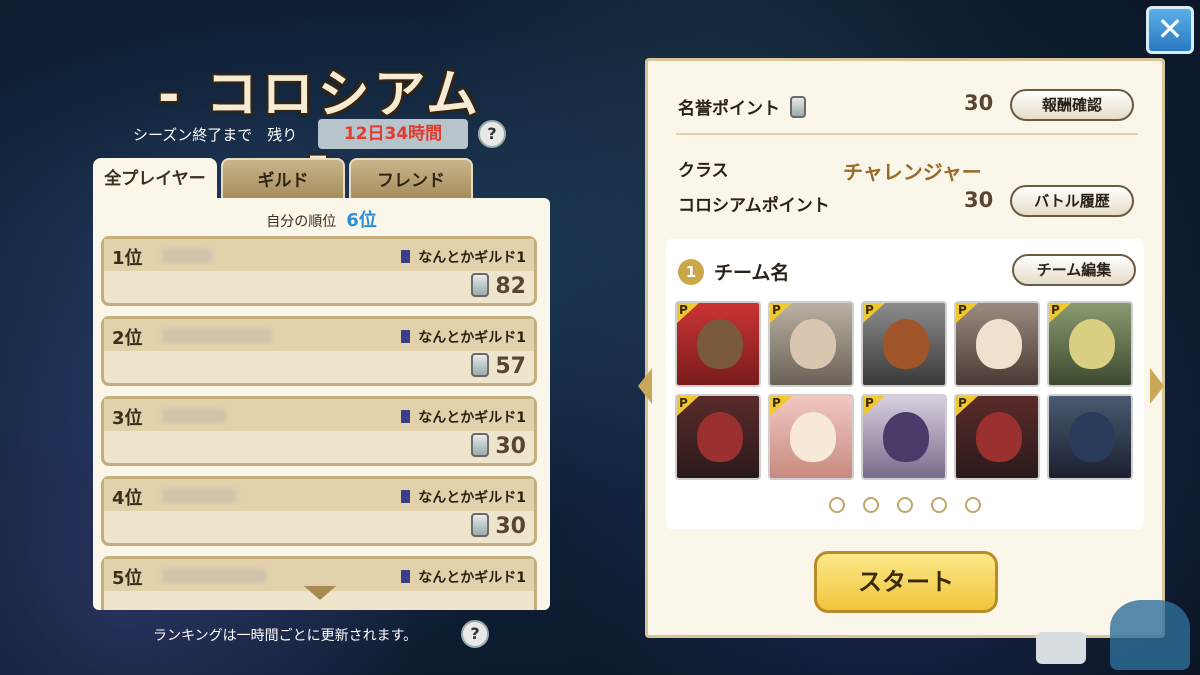  I want to click on team-edit-button: チーム編集, so click(1074, 270).